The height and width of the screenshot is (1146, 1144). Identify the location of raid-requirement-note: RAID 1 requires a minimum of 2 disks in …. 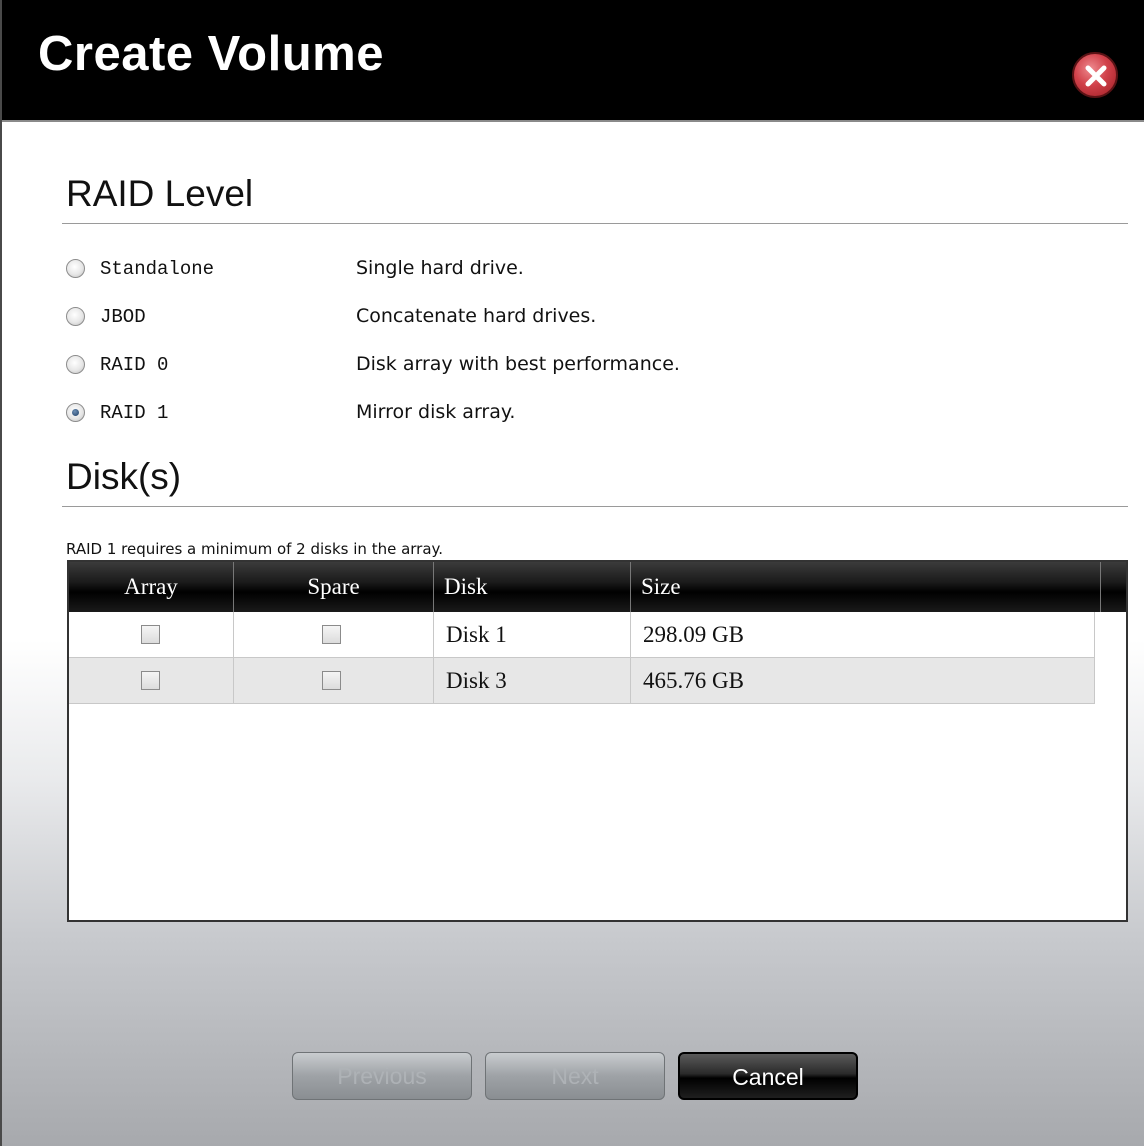
(255, 549).